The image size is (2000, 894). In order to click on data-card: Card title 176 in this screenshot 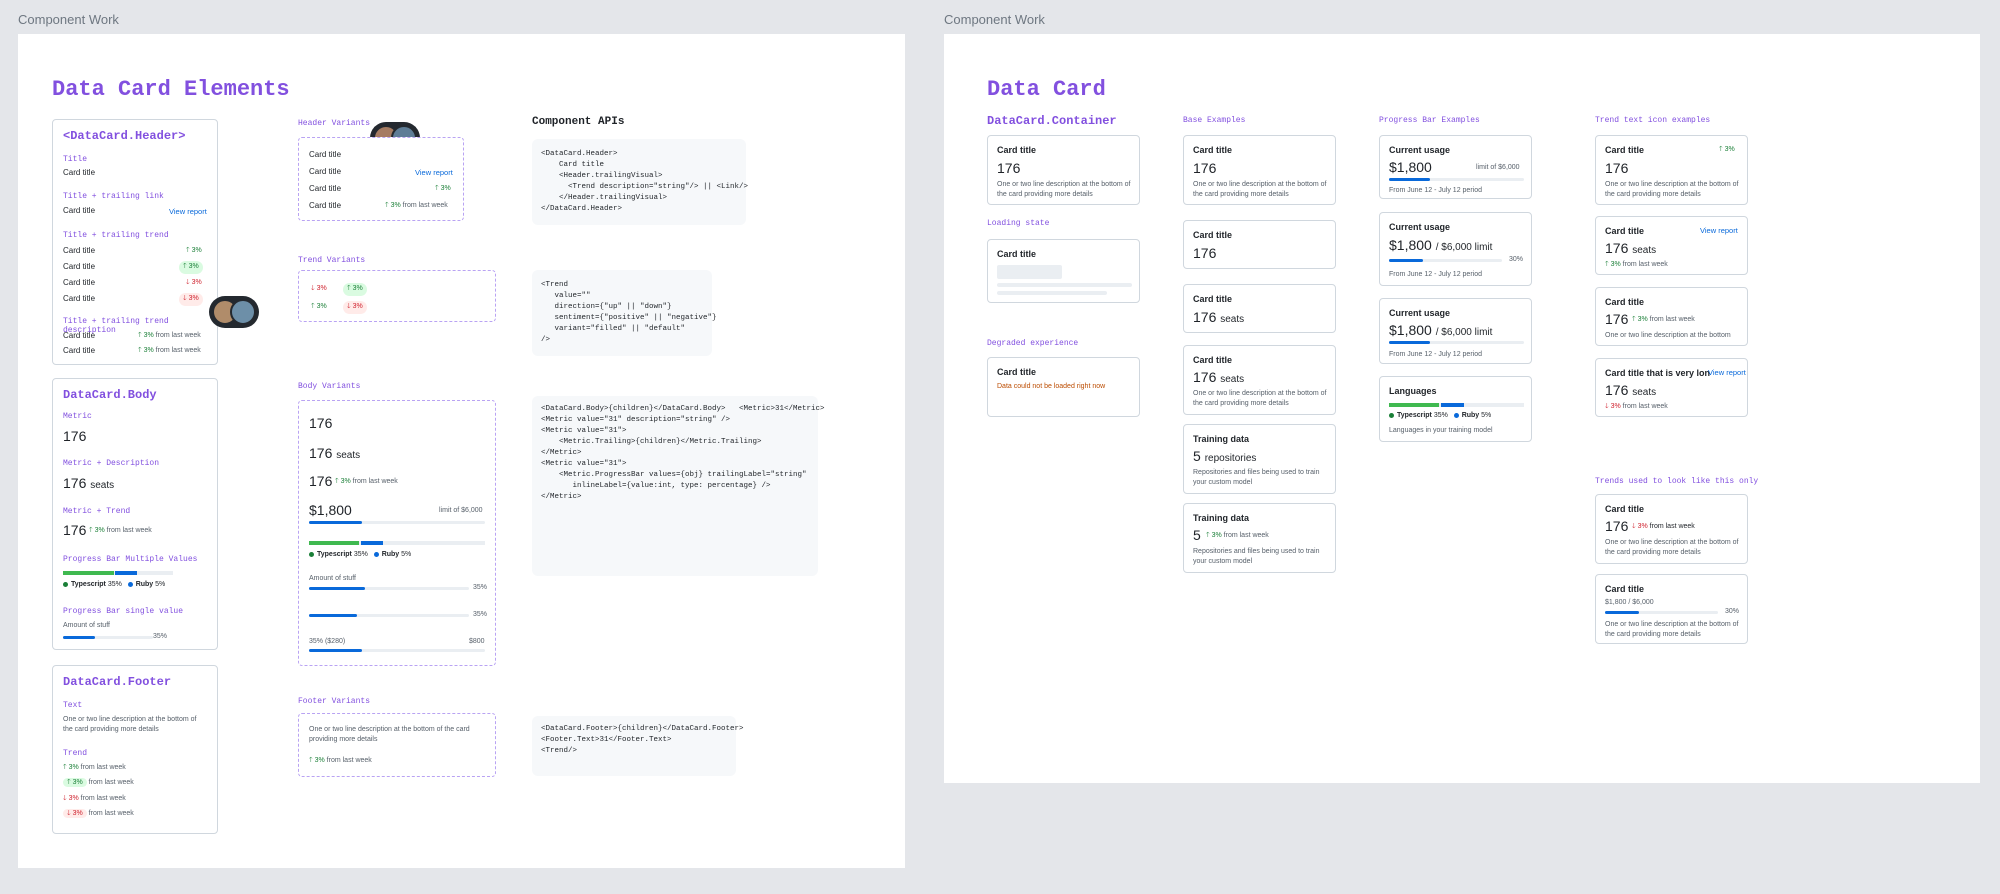, I will do `click(1259, 244)`.